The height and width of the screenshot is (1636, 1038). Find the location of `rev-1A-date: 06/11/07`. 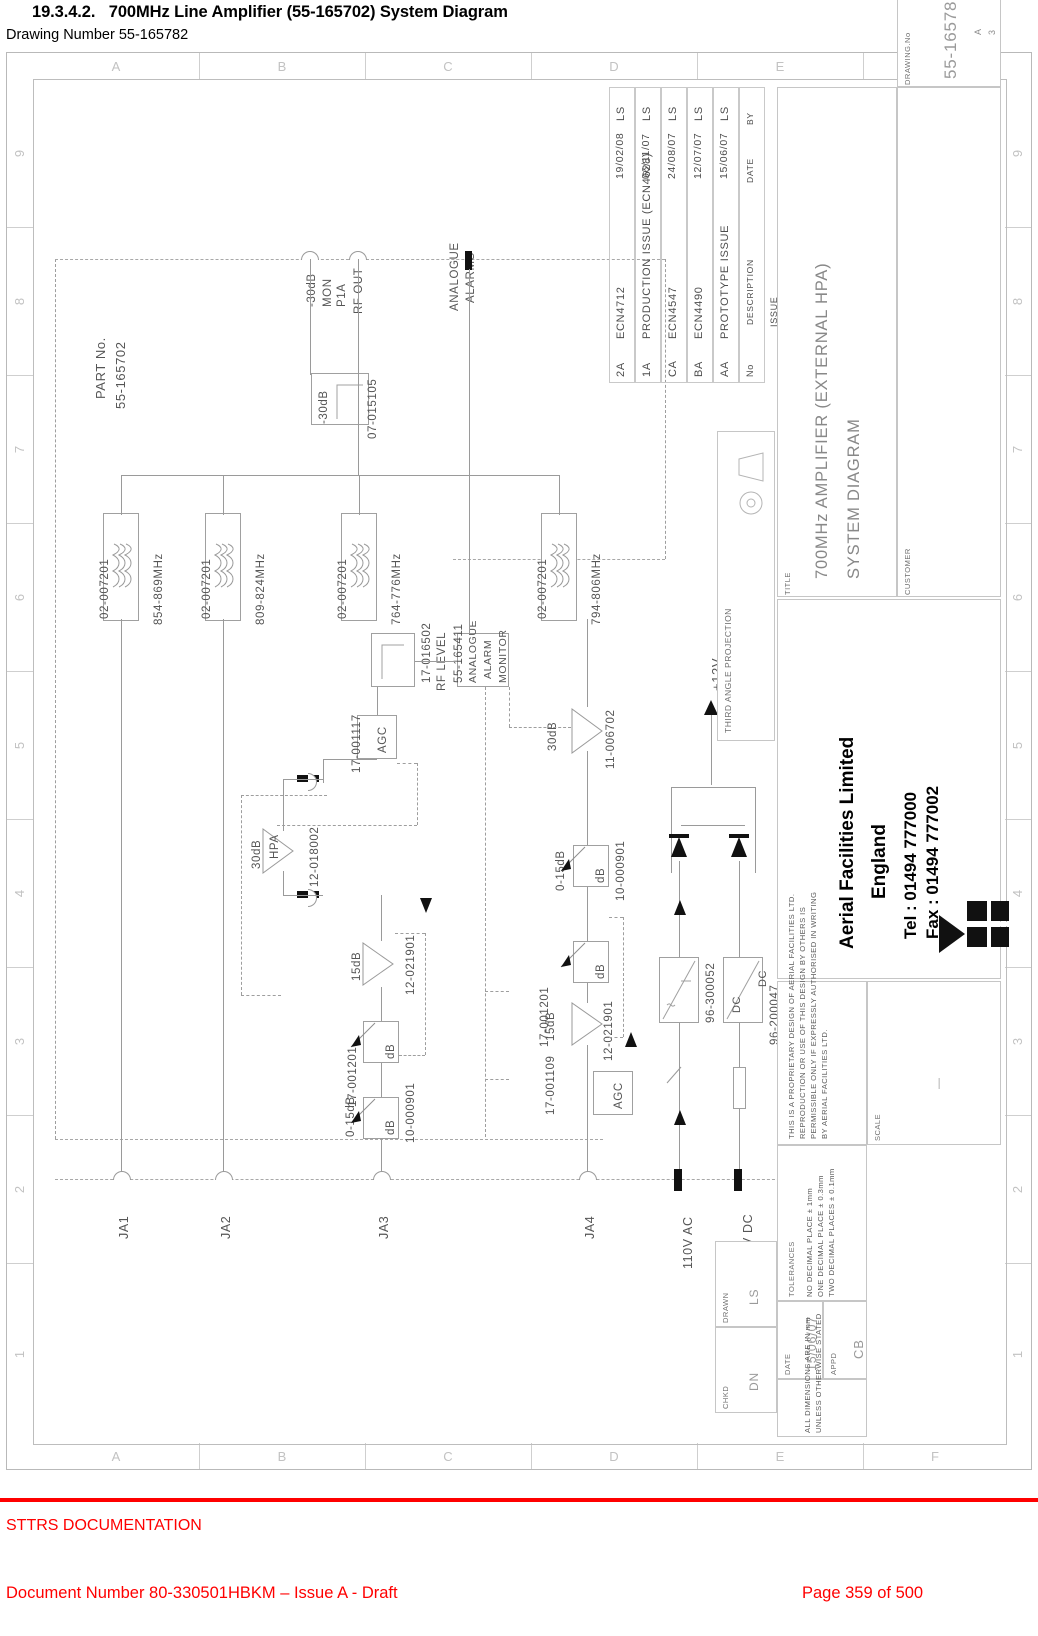

rev-1A-date: 06/11/07 is located at coordinates (646, 156).